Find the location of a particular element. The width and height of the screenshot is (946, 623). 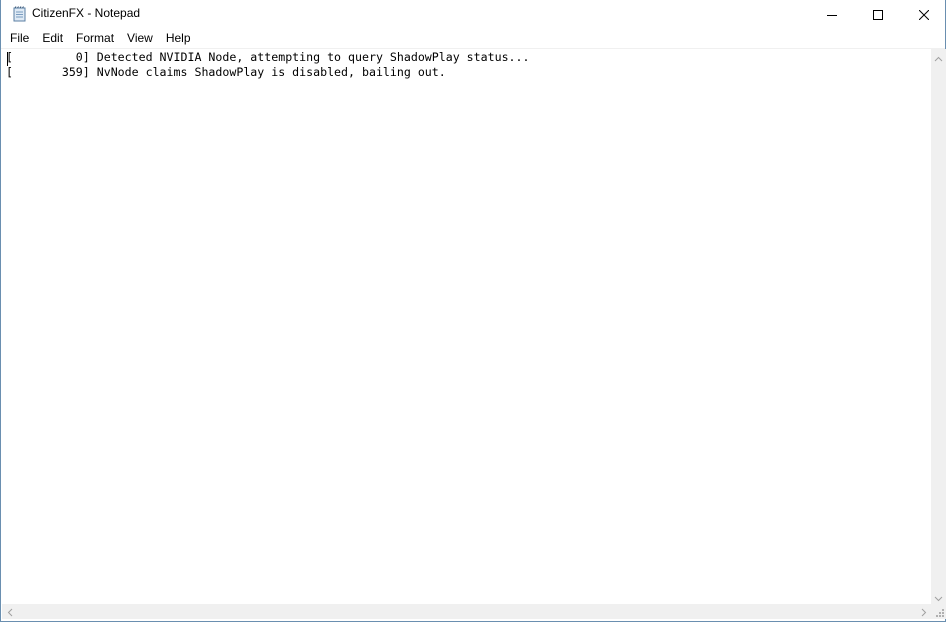

menu-help: Help is located at coordinates (178, 38).